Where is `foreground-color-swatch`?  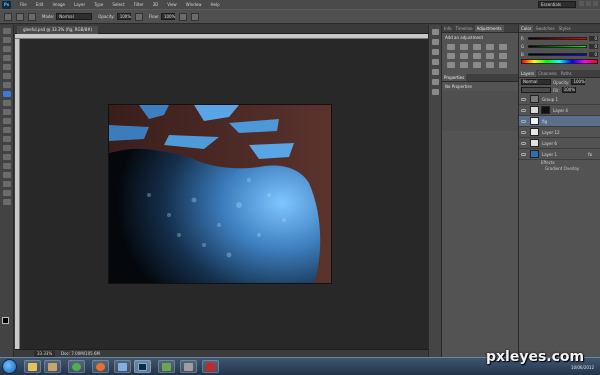
foreground-color-swatch is located at coordinates (5, 320).